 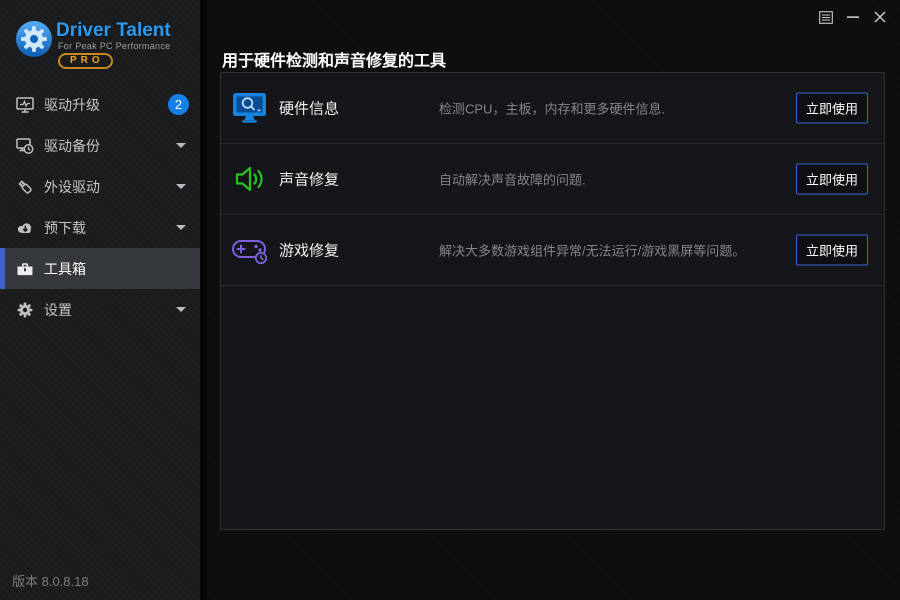 What do you see at coordinates (72, 186) in the screenshot?
I see `sidebar-item-label: 外设驱动` at bounding box center [72, 186].